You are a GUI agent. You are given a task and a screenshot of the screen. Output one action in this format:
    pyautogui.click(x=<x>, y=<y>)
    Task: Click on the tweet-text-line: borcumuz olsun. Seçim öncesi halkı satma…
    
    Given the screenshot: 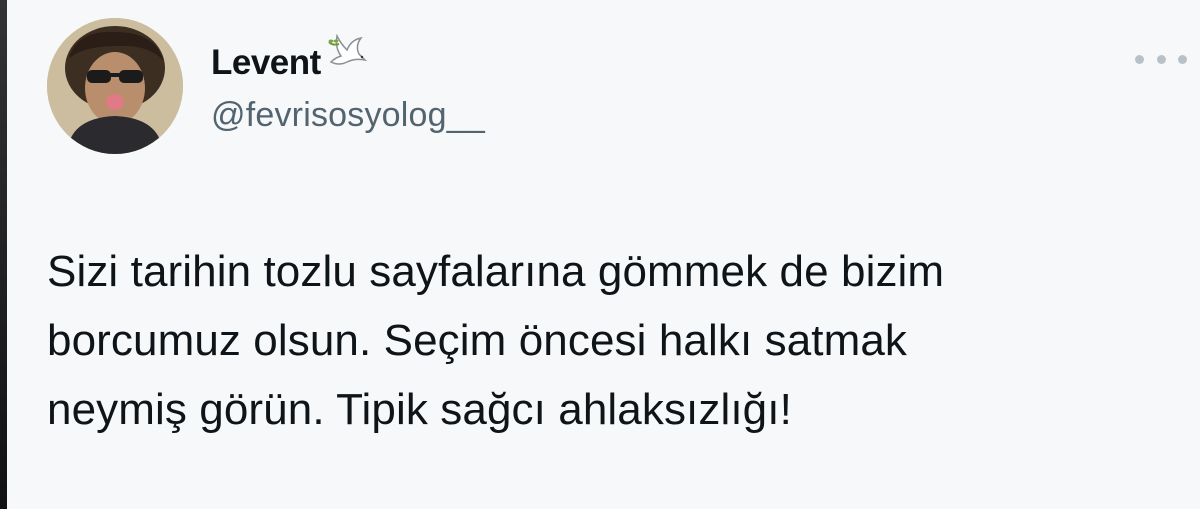 What is the action you would take?
    pyautogui.click(x=477, y=340)
    